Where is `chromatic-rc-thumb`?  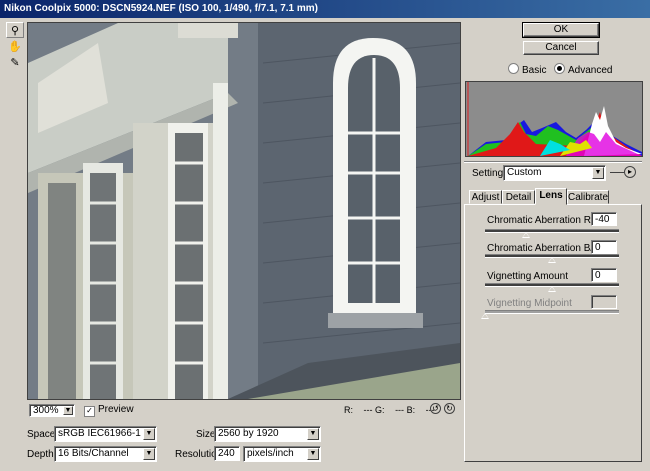 chromatic-rc-thumb is located at coordinates (526, 235).